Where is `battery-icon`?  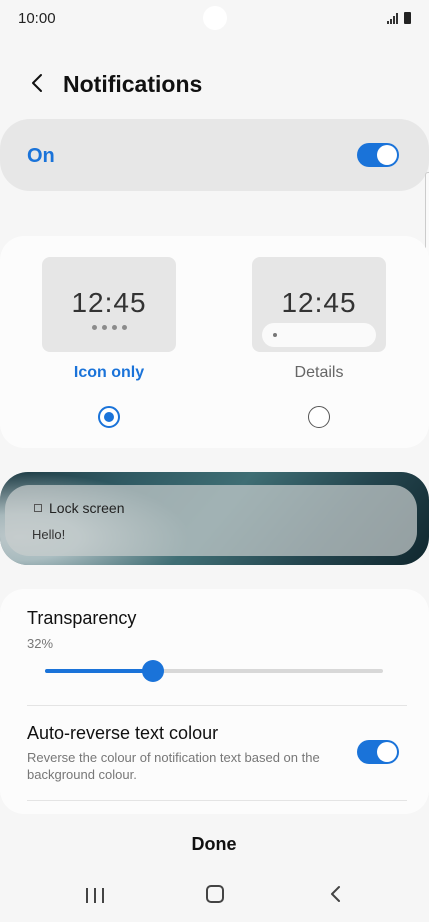 battery-icon is located at coordinates (407, 18).